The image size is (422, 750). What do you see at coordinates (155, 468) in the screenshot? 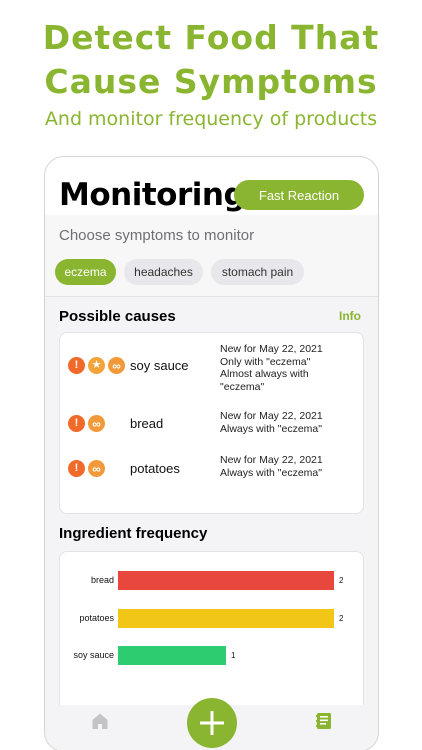
I see `cause-name: potatoes` at bounding box center [155, 468].